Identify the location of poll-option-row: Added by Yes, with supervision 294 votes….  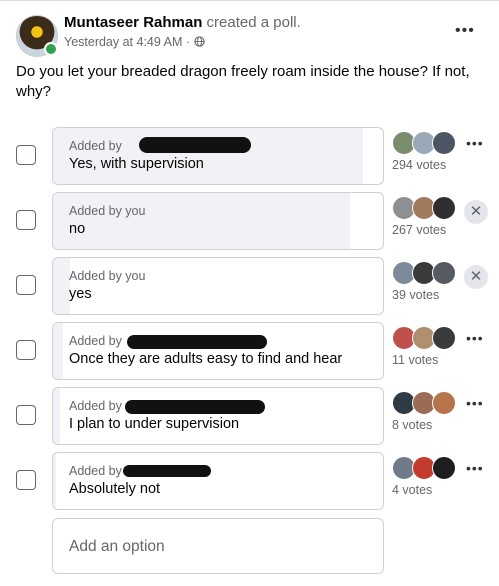
(249, 156).